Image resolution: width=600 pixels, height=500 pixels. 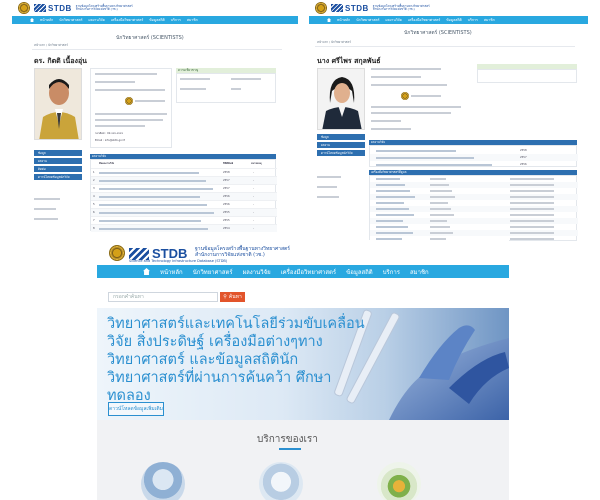 I want to click on row-title-line, so click(x=149, y=197).